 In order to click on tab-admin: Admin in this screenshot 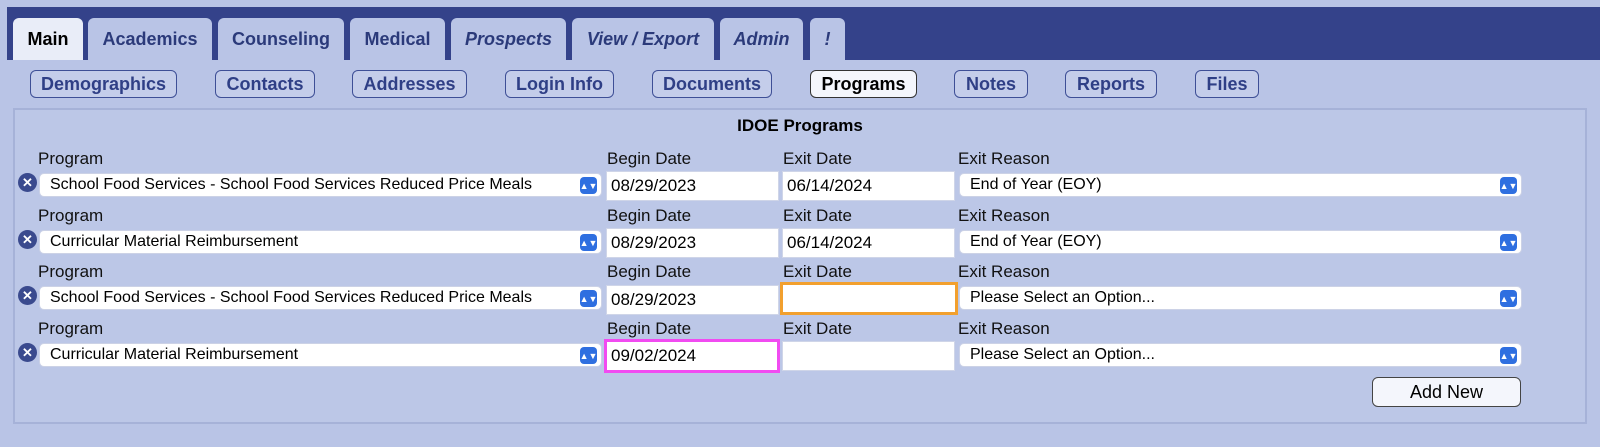, I will do `click(761, 39)`.